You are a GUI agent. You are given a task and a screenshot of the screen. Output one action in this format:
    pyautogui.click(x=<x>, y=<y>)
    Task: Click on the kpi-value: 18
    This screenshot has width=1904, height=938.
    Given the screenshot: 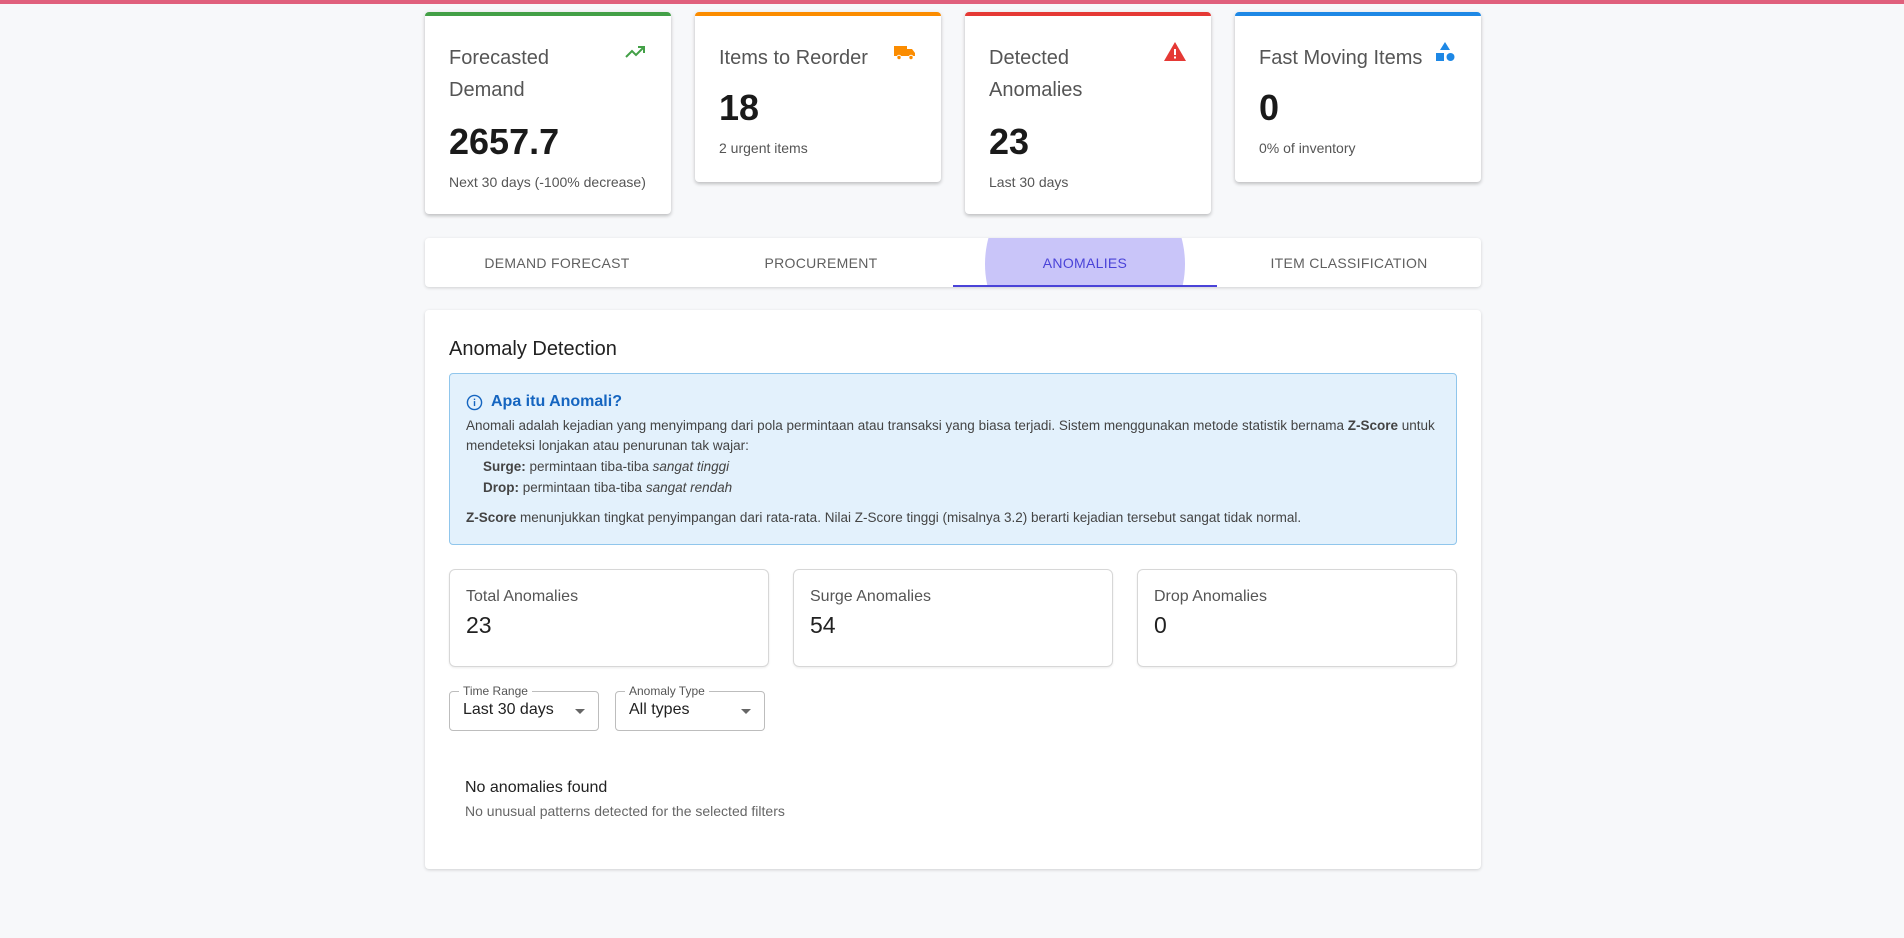 What is the action you would take?
    pyautogui.click(x=739, y=107)
    